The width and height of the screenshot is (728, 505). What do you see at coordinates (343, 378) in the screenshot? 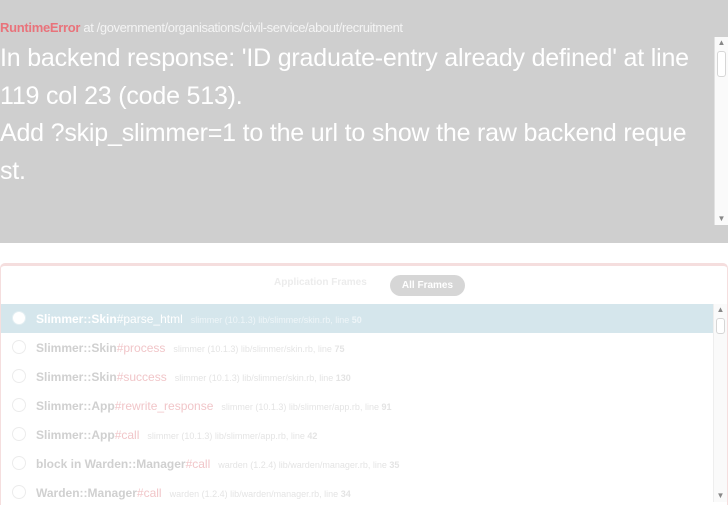
I see `frame-line: 130` at bounding box center [343, 378].